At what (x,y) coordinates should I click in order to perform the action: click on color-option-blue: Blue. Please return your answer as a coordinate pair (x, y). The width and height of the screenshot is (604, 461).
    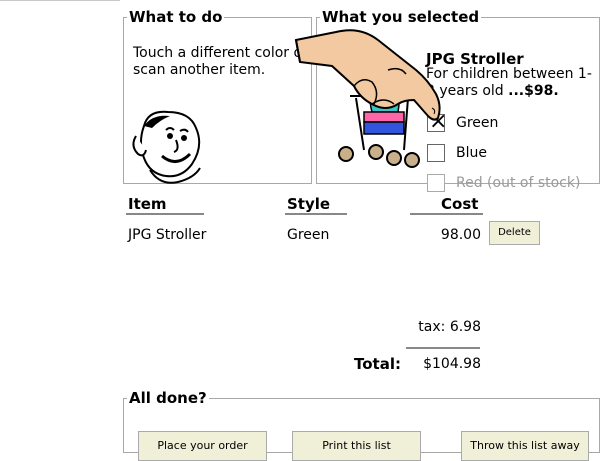
    Looking at the image, I should click on (457, 153).